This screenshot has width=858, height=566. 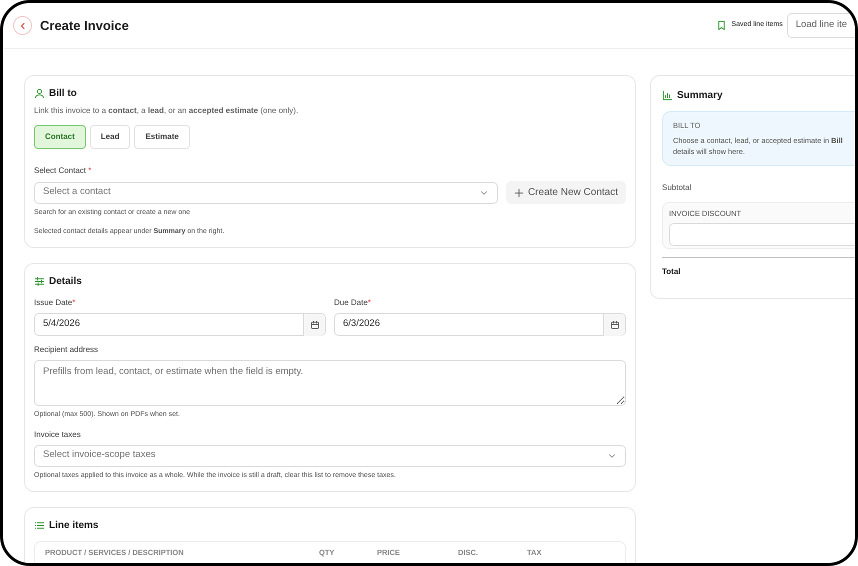 I want to click on bar-chart-icon, so click(x=667, y=95).